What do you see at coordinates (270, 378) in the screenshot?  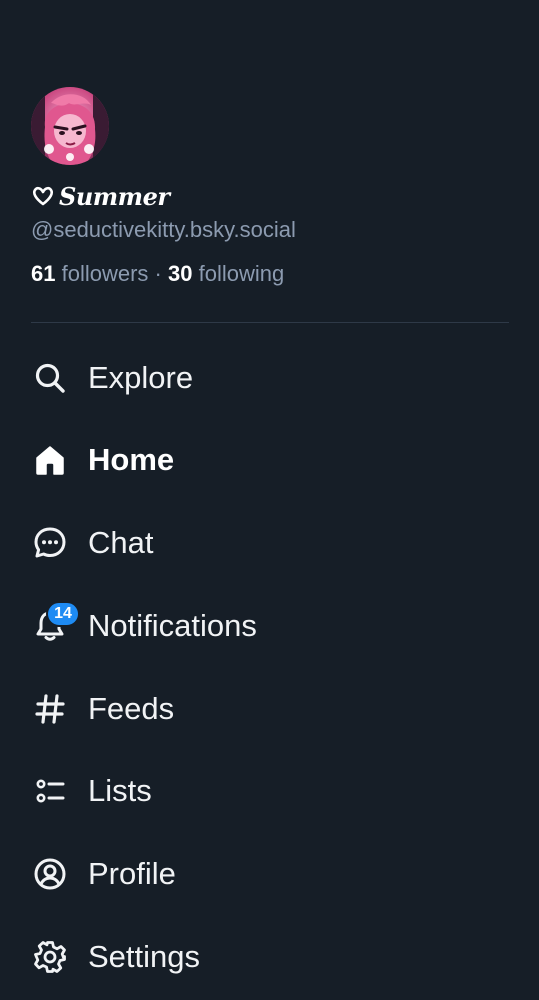 I see `nav-item-explore: Explore` at bounding box center [270, 378].